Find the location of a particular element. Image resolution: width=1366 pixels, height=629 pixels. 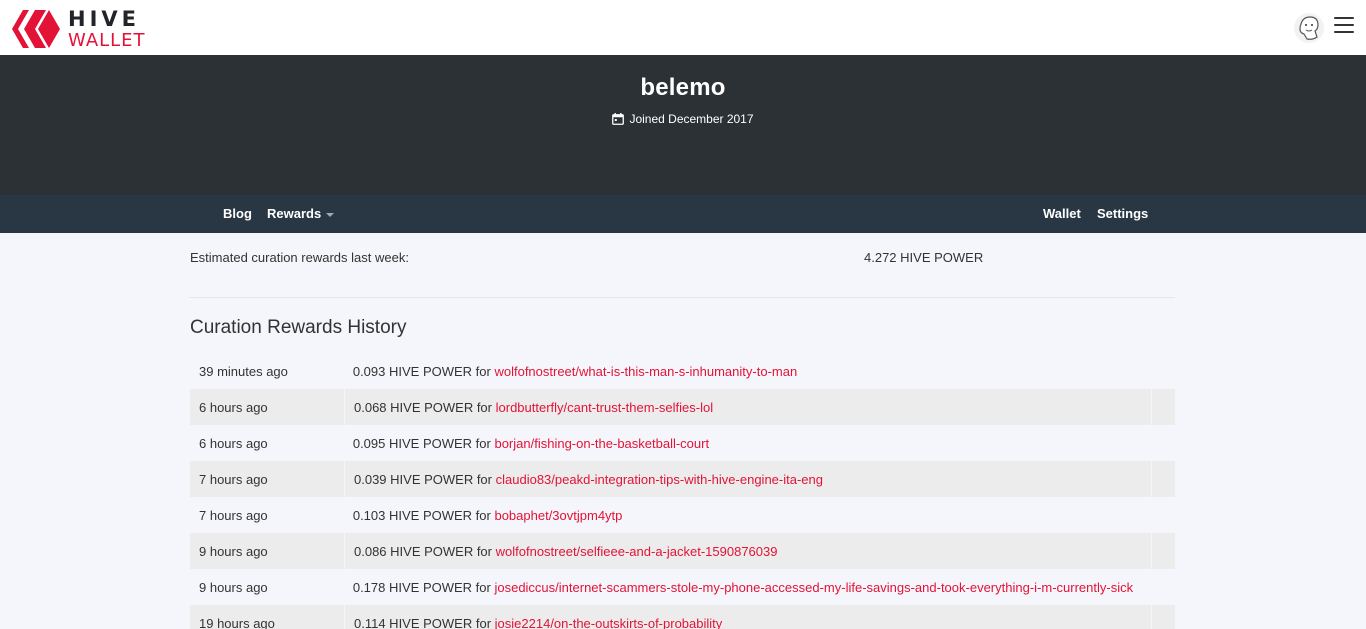

section-title: Curation Rewards History is located at coordinates (298, 327).